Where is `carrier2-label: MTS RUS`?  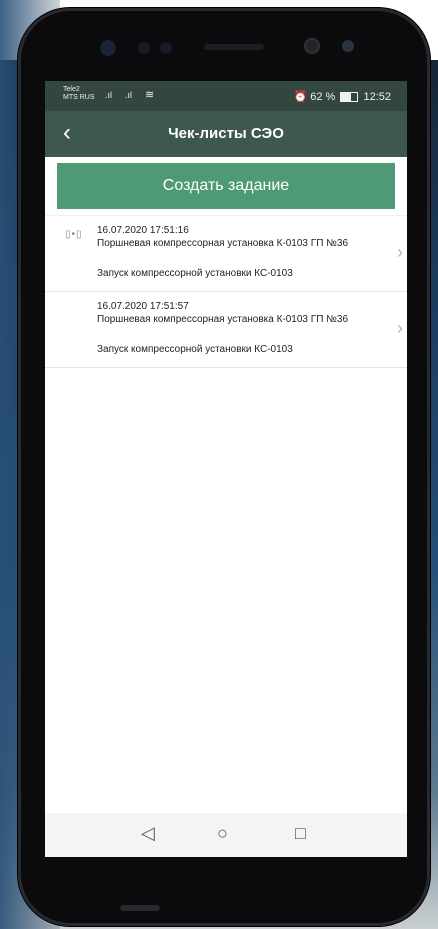
carrier2-label: MTS RUS is located at coordinates (79, 97).